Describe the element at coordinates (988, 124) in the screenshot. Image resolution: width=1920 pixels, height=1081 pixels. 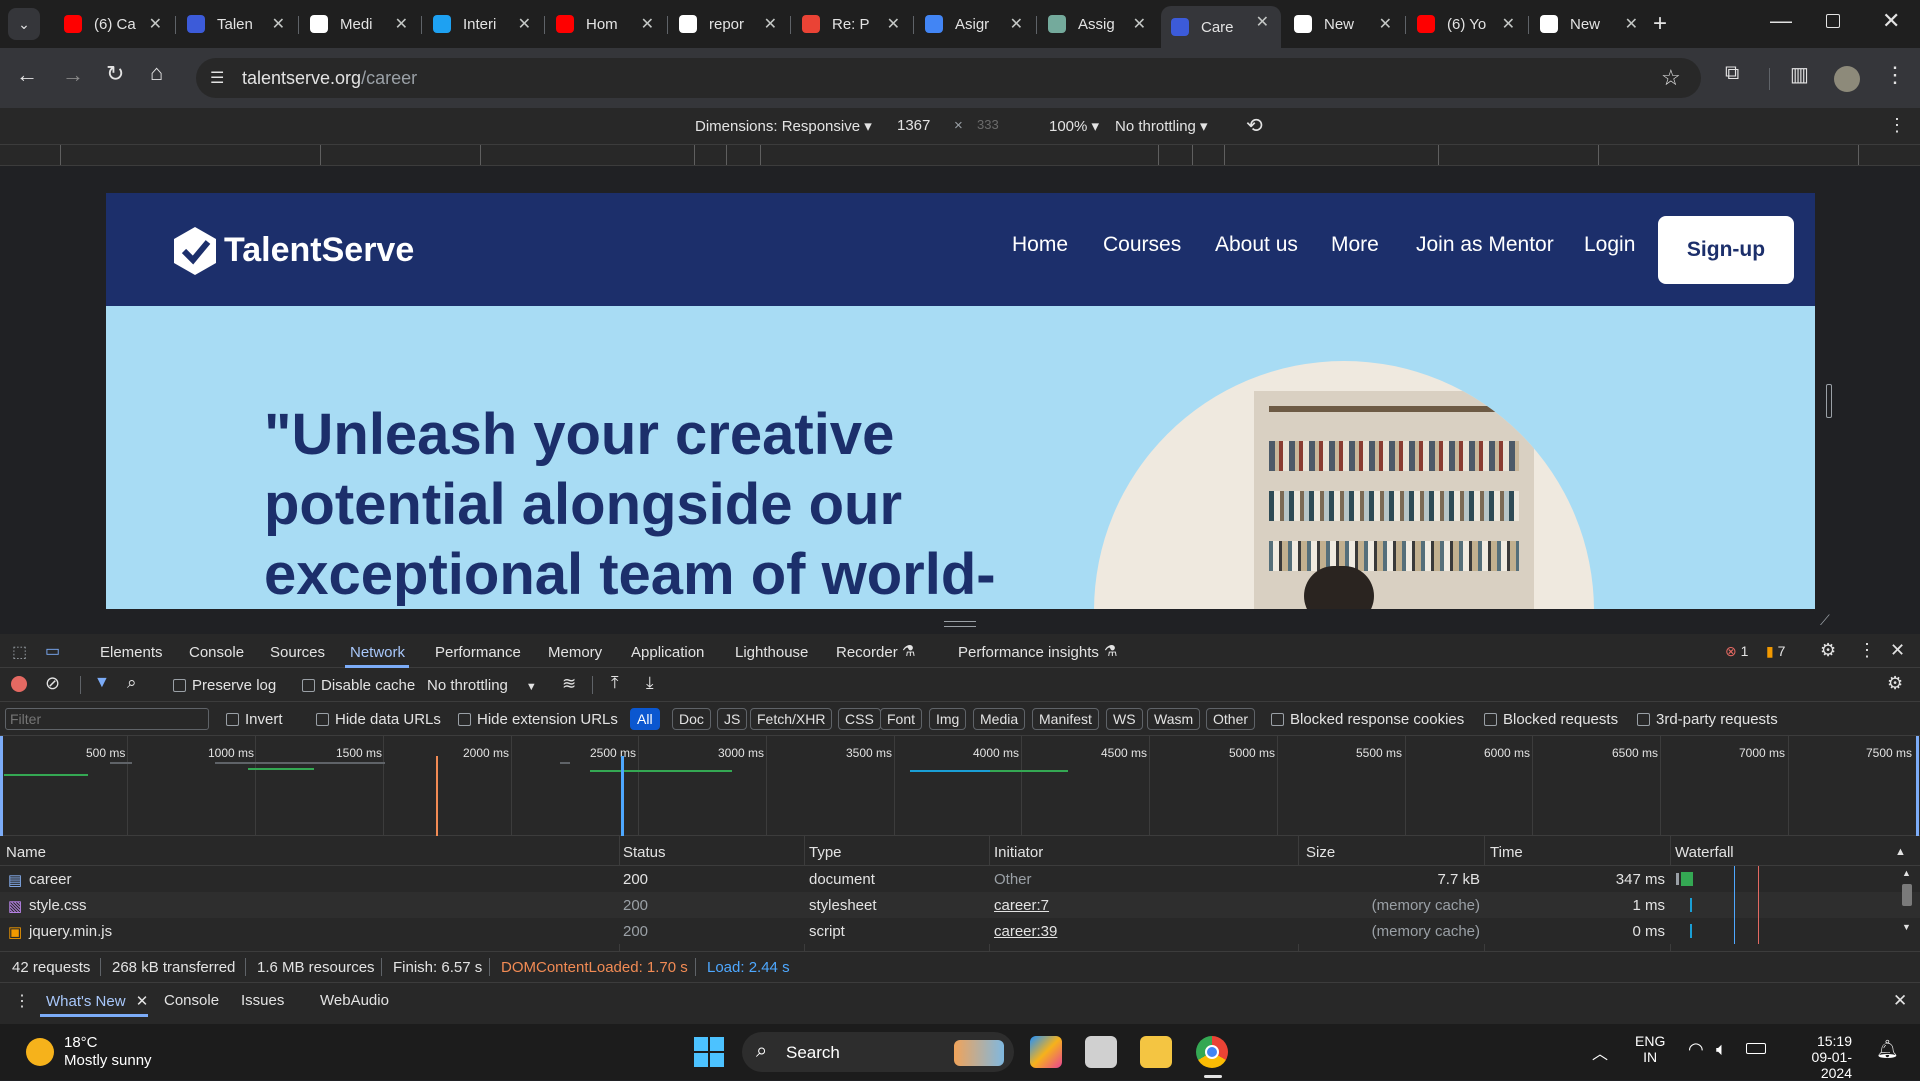
I see `height-input: 333` at that location.